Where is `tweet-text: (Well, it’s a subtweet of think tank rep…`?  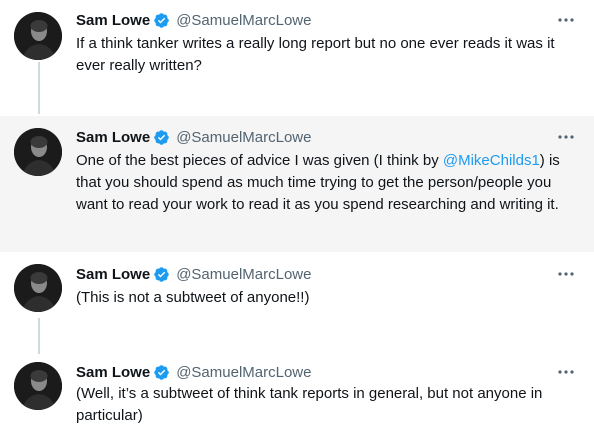 tweet-text: (Well, it’s a subtweet of think tank rep… is located at coordinates (309, 404).